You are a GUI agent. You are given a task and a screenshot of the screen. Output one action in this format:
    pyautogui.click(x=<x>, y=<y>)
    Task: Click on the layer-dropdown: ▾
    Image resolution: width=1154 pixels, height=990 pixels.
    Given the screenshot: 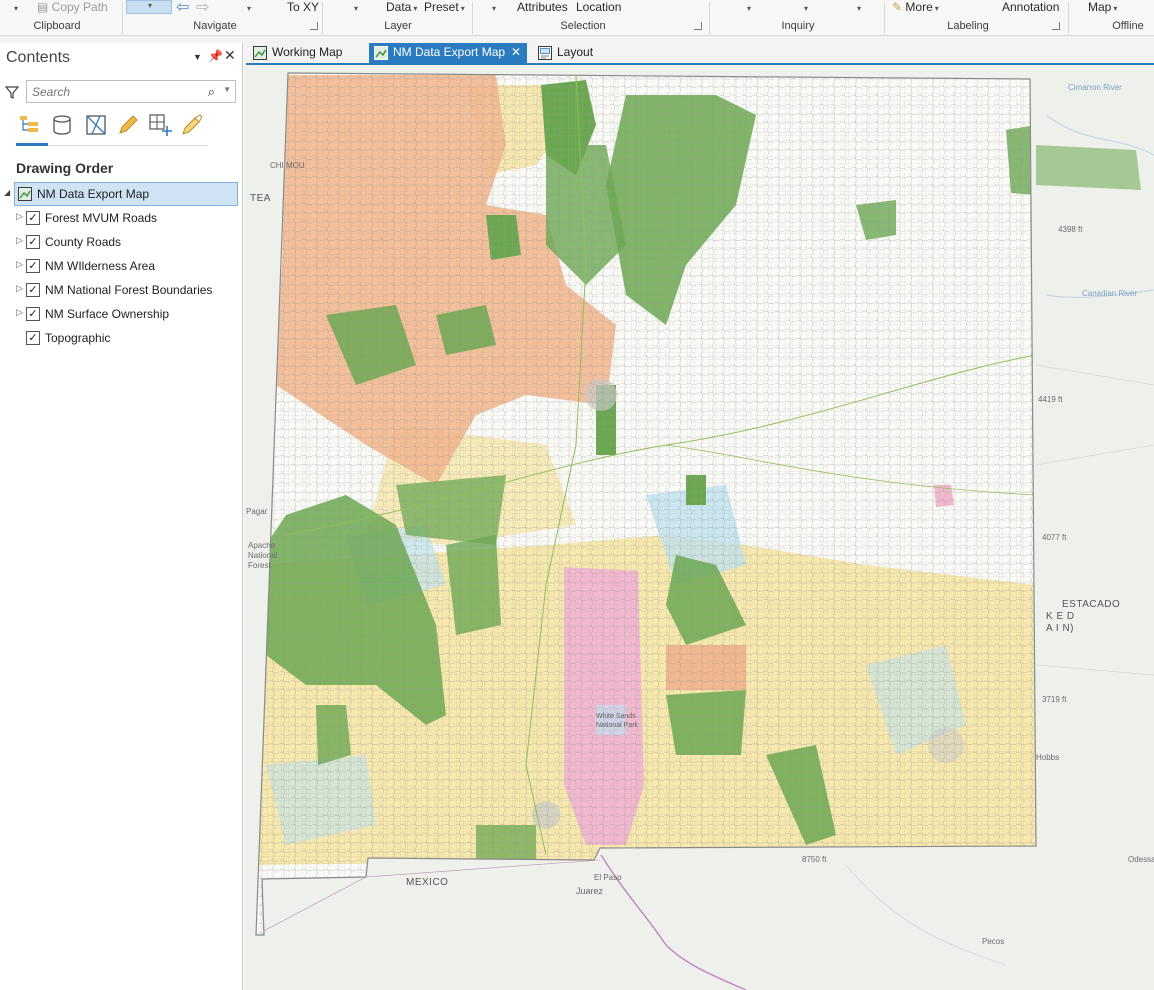 What is the action you would take?
    pyautogui.click(x=355, y=8)
    